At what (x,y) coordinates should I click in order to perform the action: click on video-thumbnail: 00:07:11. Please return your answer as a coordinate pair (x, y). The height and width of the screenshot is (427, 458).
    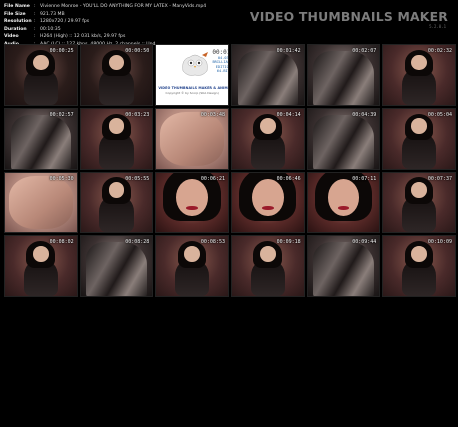
    Looking at the image, I should click on (343, 202).